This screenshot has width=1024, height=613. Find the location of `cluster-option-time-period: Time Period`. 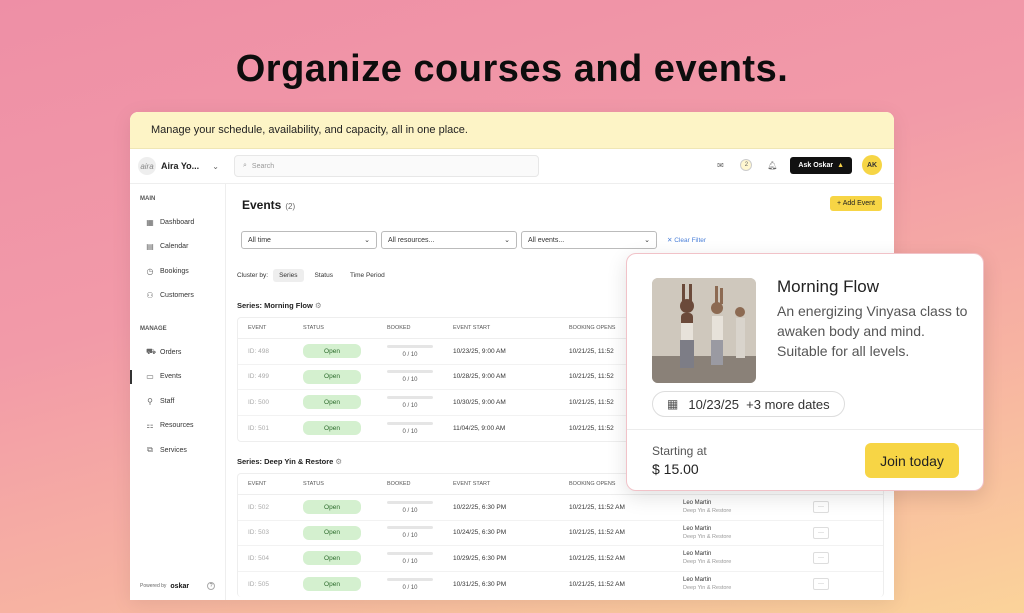

cluster-option-time-period: Time Period is located at coordinates (367, 275).